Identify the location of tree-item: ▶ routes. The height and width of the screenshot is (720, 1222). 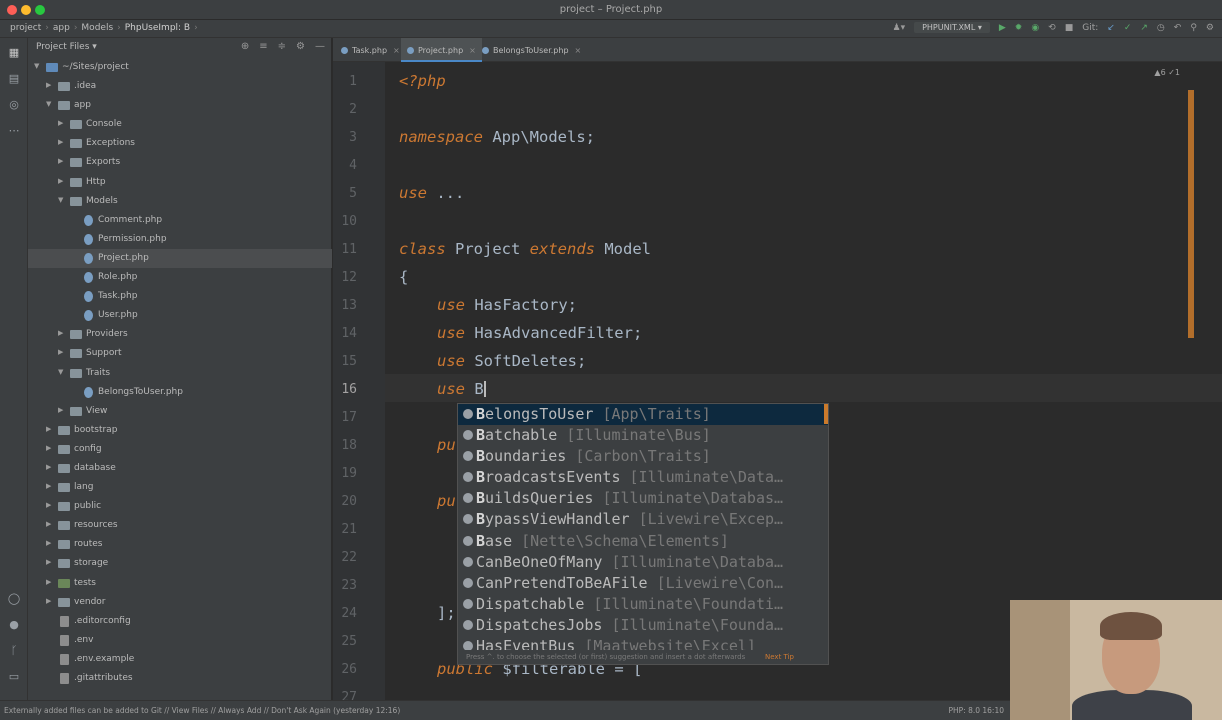
(180, 544).